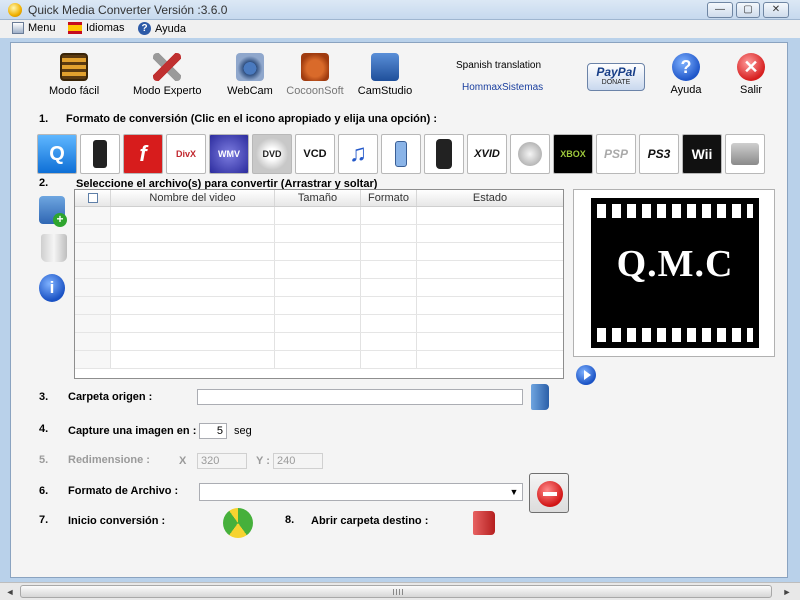 This screenshot has height=600, width=800. I want to click on height-input: 240, so click(298, 461).